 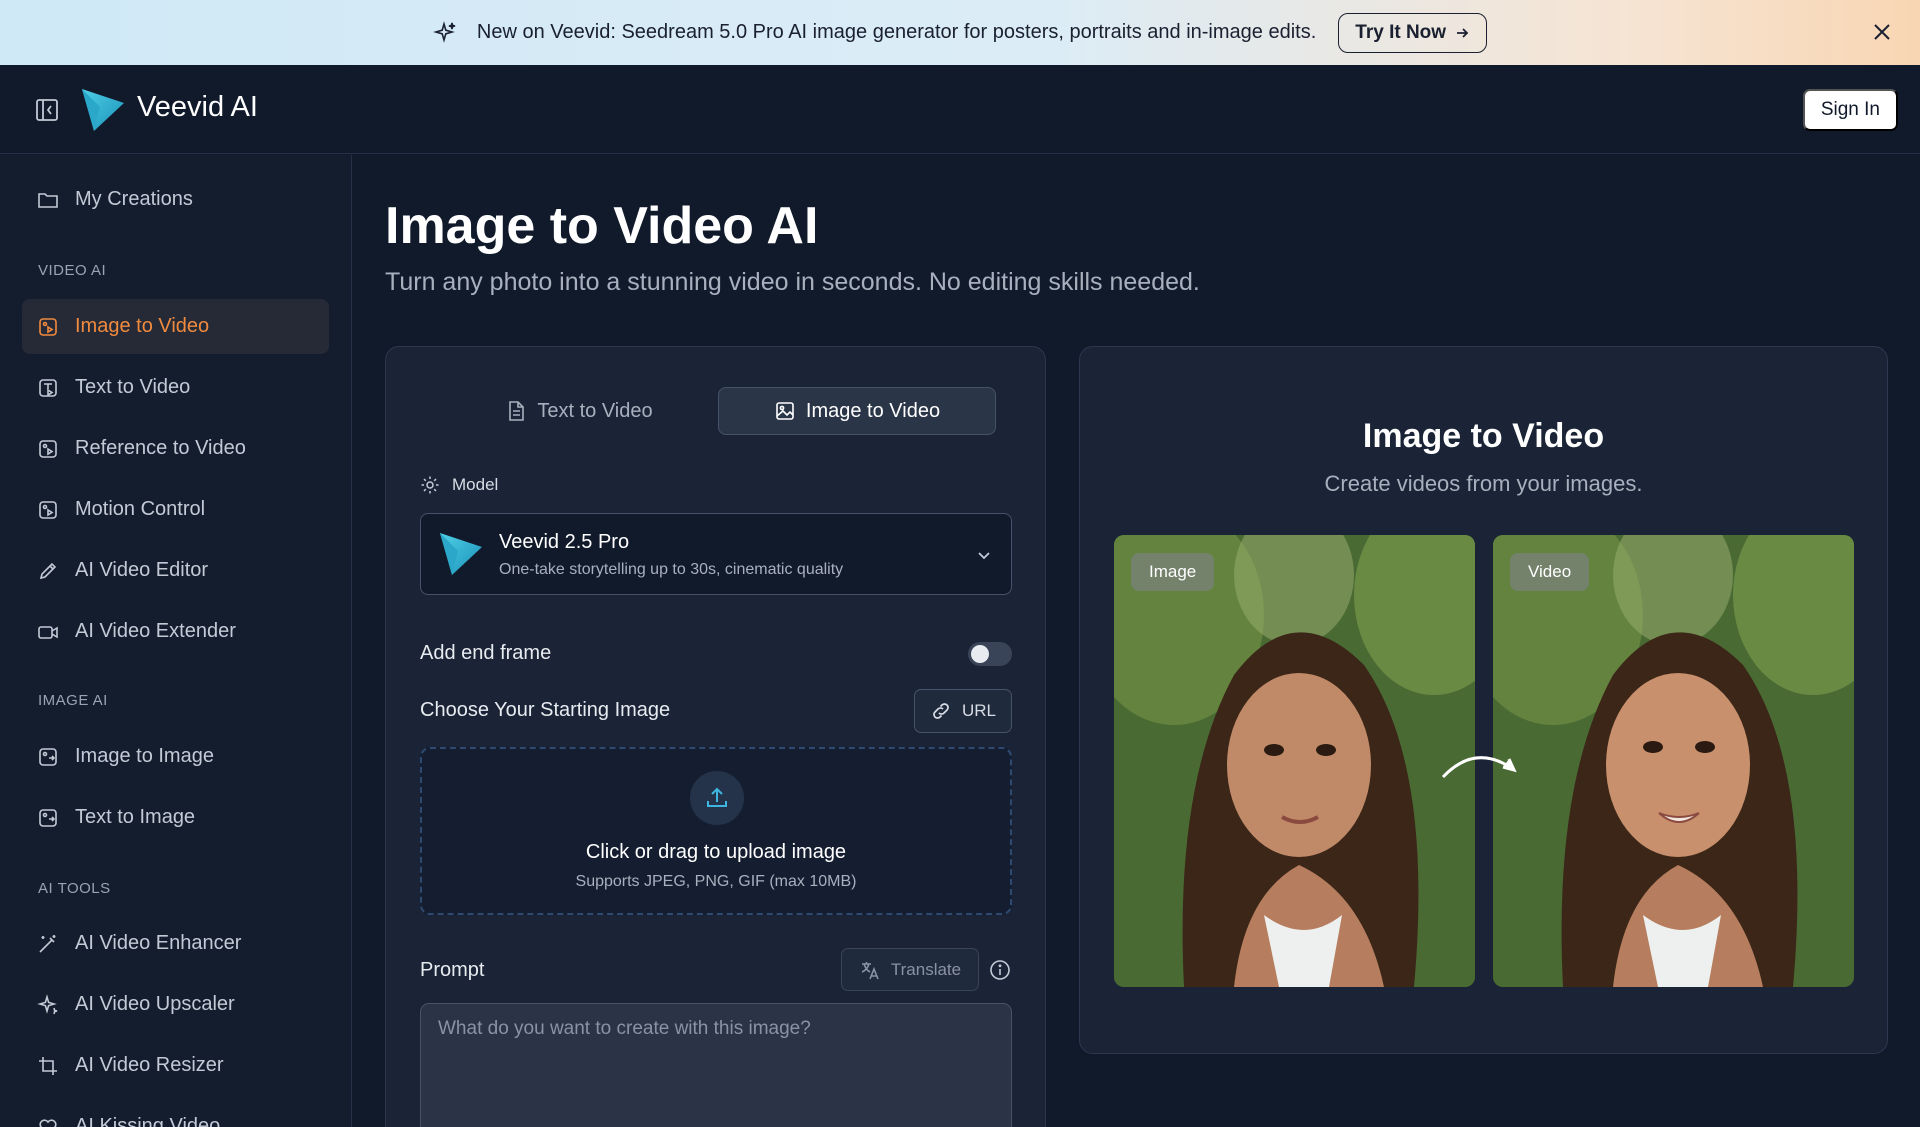 I want to click on link-icon, so click(x=941, y=711).